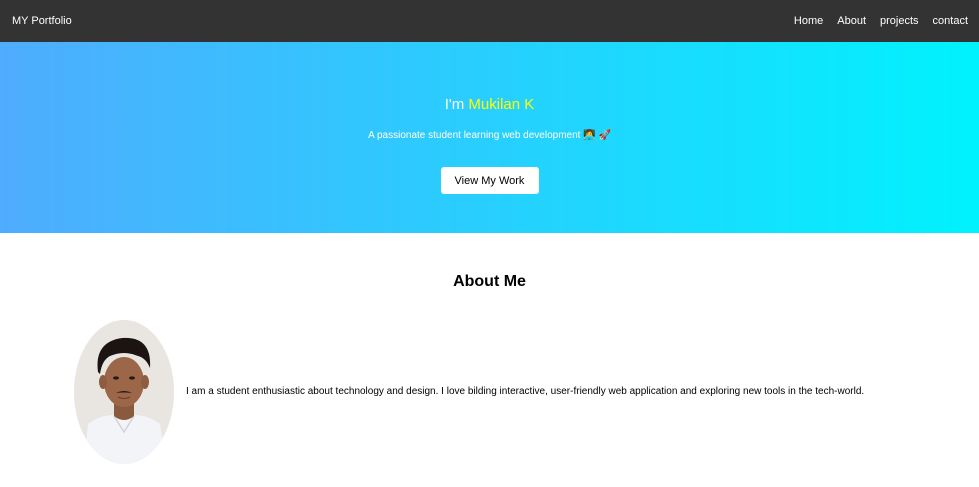 This screenshot has width=979, height=487. What do you see at coordinates (501, 104) in the screenshot?
I see `hero-name: Mukilan K` at bounding box center [501, 104].